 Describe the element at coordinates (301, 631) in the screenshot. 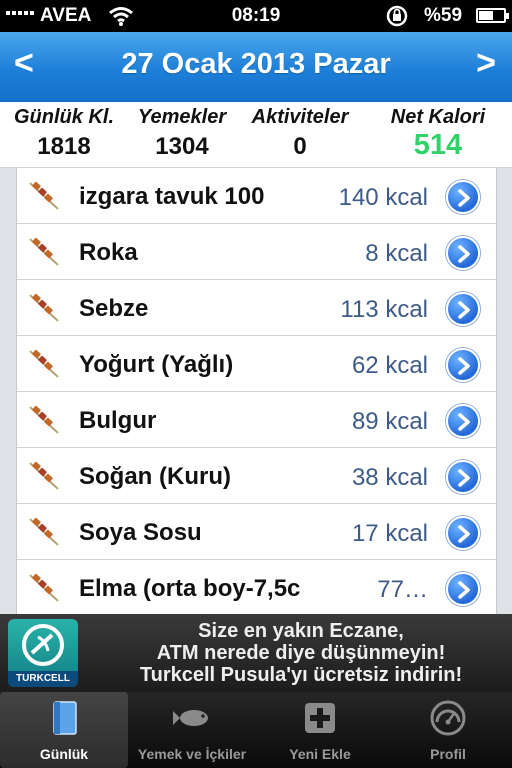

I see `ad-line-1: Size en yakın Eczane,` at that location.